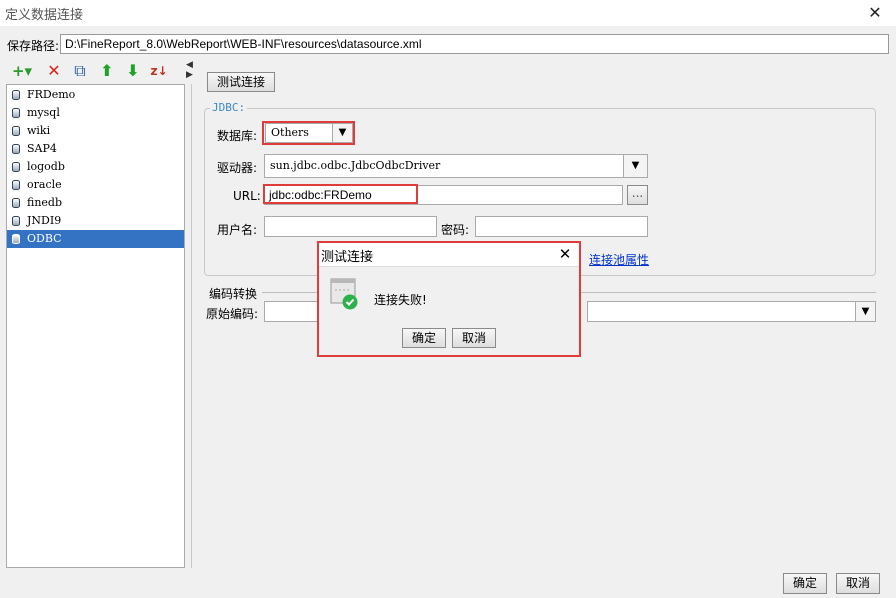 The image size is (896, 598). Describe the element at coordinates (294, 311) in the screenshot. I see `original-encoding-select` at that location.